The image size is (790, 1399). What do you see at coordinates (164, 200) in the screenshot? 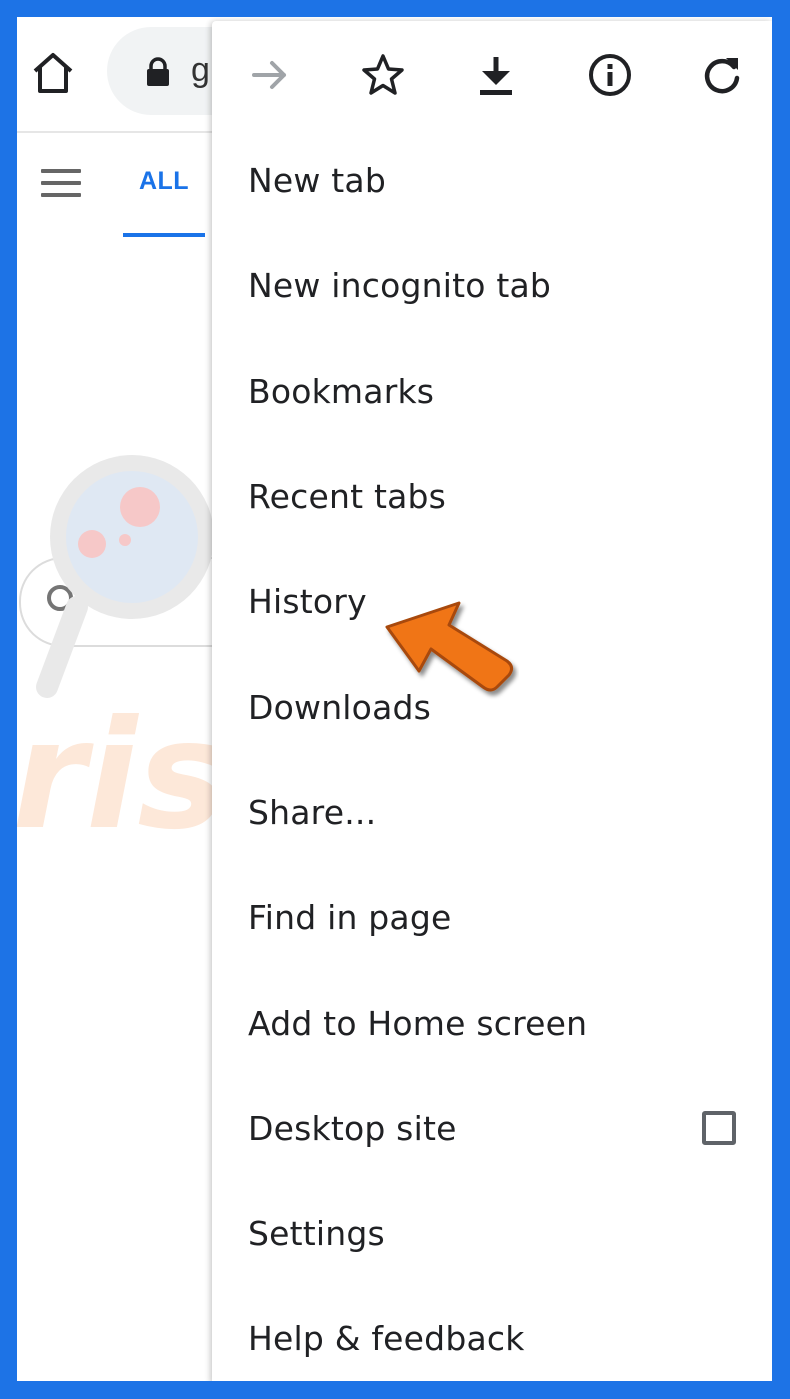
I see `tab-all: ALL` at bounding box center [164, 200].